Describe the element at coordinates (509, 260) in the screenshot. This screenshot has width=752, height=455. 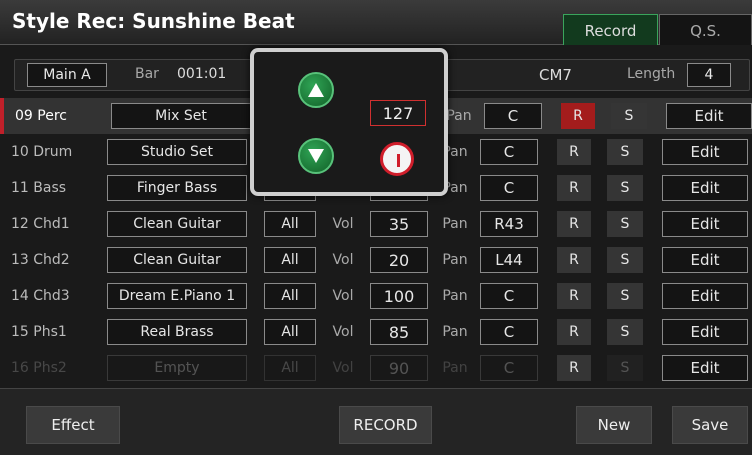
I see `pan-field: L44` at that location.